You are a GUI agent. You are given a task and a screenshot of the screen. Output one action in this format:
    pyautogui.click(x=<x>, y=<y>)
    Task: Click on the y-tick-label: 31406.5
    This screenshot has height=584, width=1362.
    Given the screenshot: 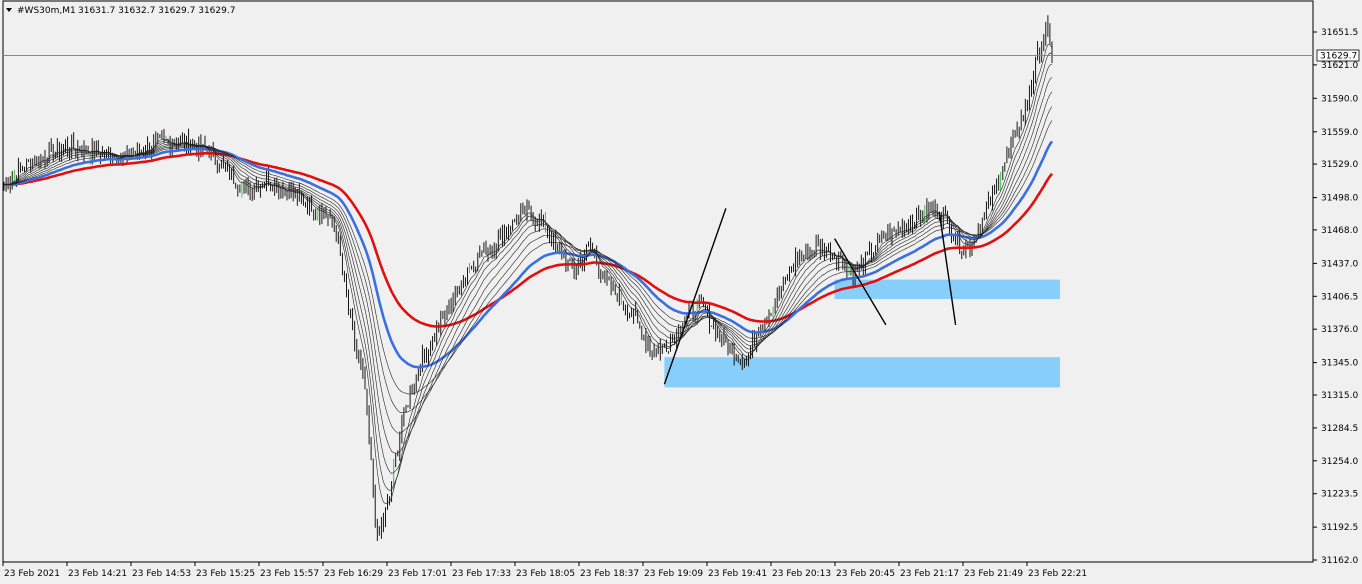 What is the action you would take?
    pyautogui.click(x=1339, y=297)
    